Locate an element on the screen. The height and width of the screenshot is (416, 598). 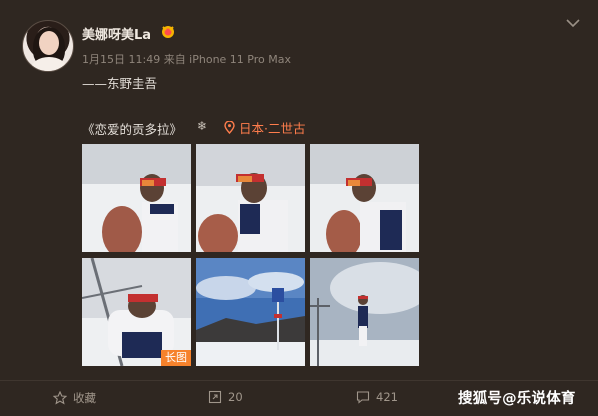
chevron-down-icon is located at coordinates (573, 23).